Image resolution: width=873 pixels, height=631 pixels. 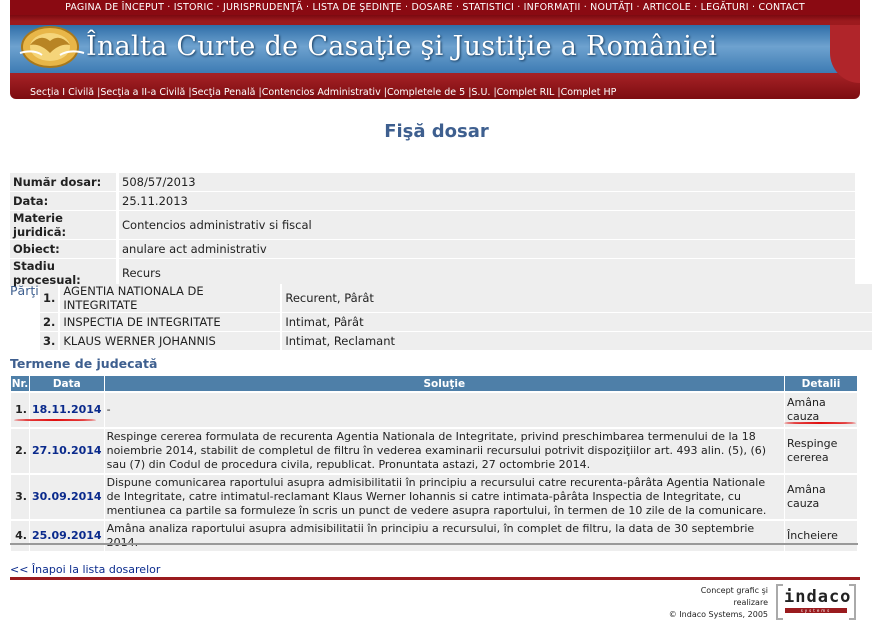 I want to click on termen-solutie: -, so click(x=444, y=410).